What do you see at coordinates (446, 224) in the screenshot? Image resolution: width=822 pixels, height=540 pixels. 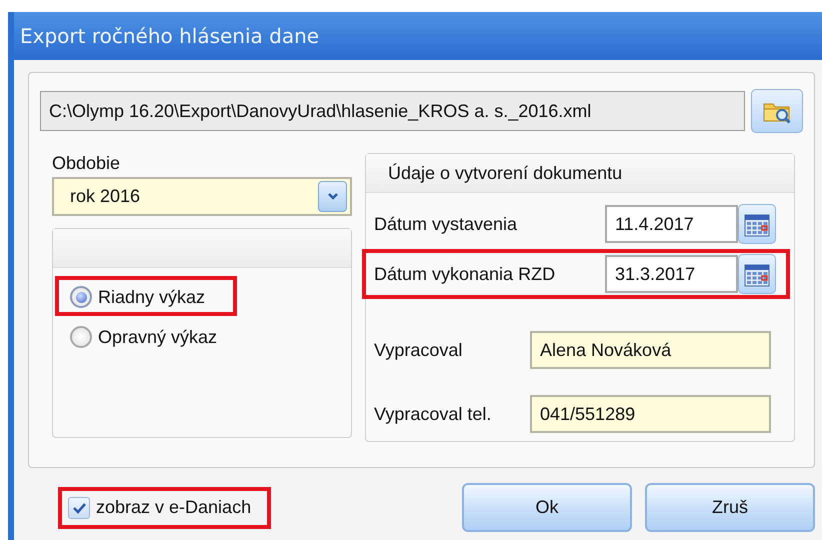 I see `field-label: Dátum vystavenia` at bounding box center [446, 224].